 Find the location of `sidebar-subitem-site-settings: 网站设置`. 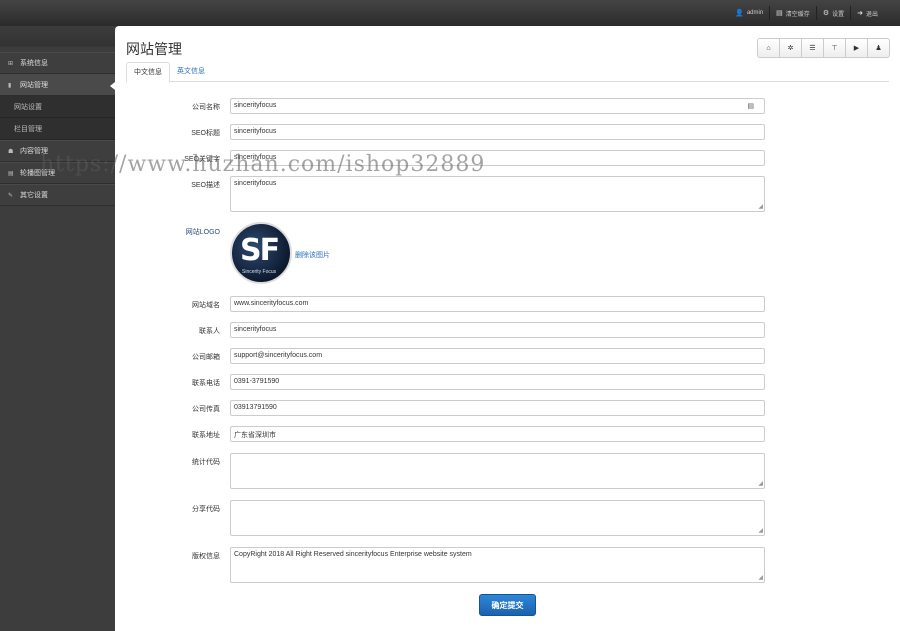

sidebar-subitem-site-settings: 网站设置 is located at coordinates (57, 107).